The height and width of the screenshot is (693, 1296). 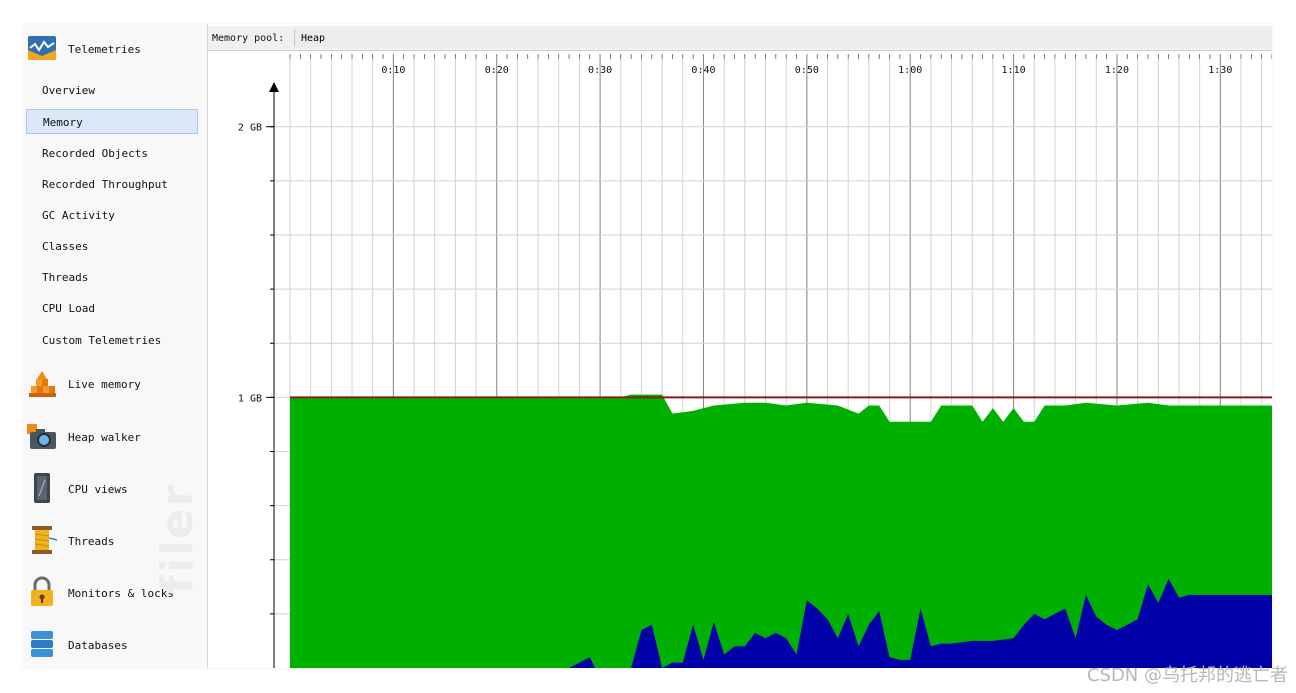 I want to click on sidebar-section-label: Threads, so click(x=91, y=541).